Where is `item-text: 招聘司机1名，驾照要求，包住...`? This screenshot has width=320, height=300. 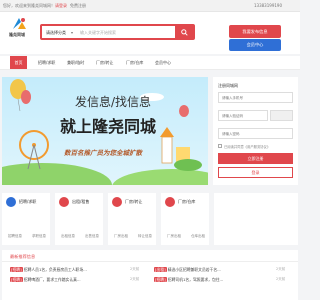 item-text: 招聘司机1名，驾照要求，包住... is located at coordinates (195, 279).